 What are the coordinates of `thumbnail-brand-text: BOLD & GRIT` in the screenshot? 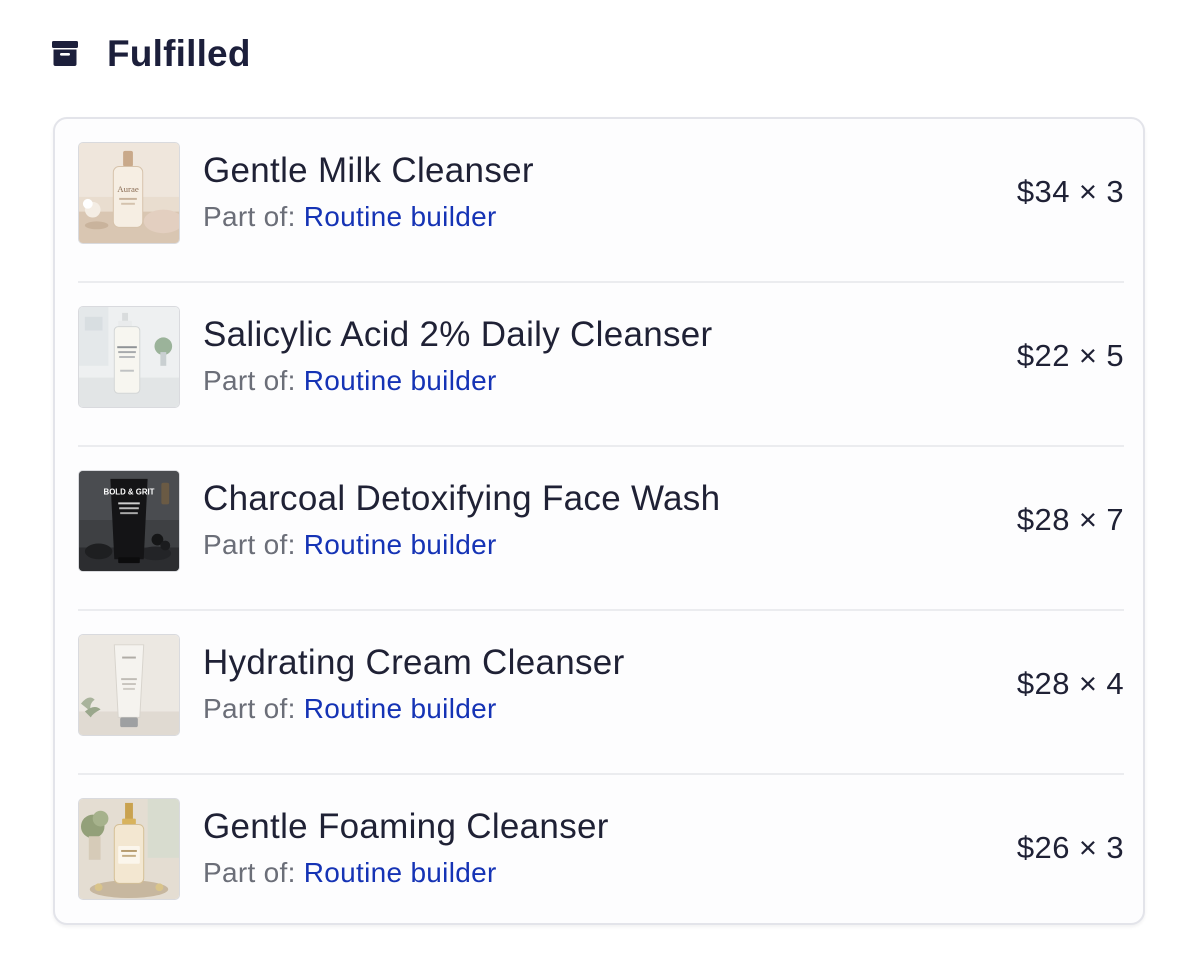 It's located at (129, 492).